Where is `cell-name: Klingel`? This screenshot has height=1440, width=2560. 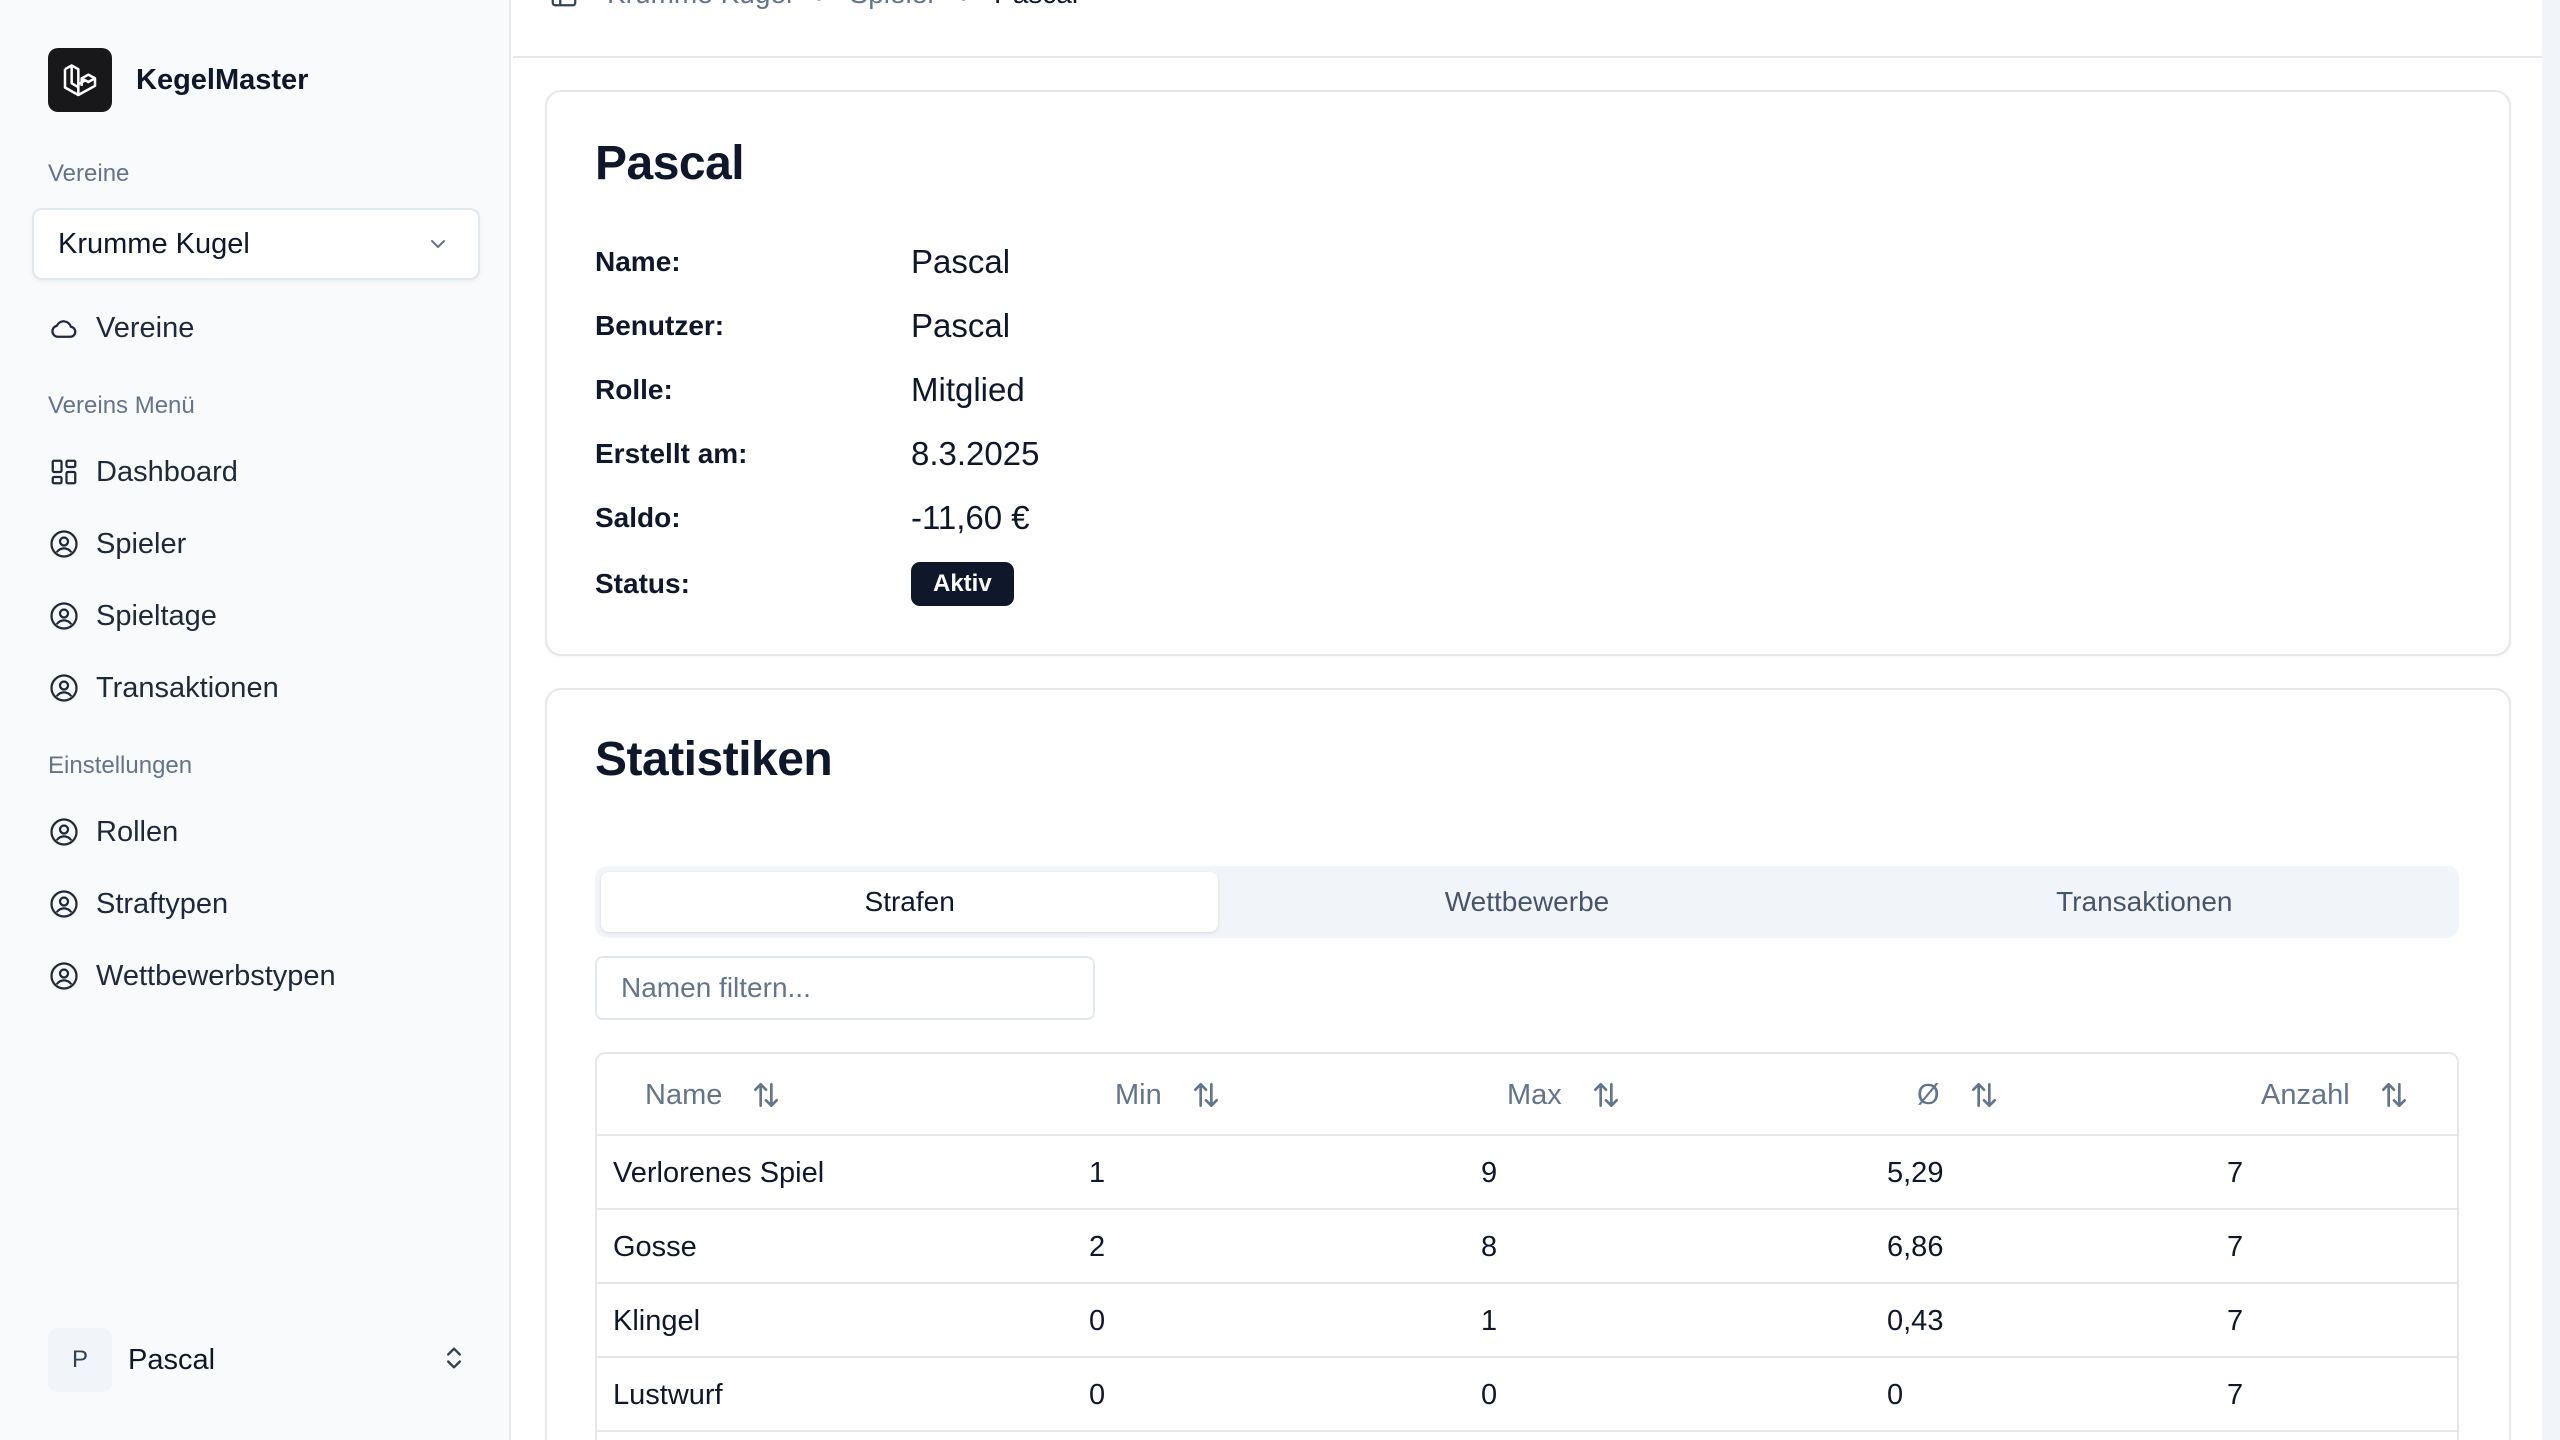
cell-name: Klingel is located at coordinates (657, 1320).